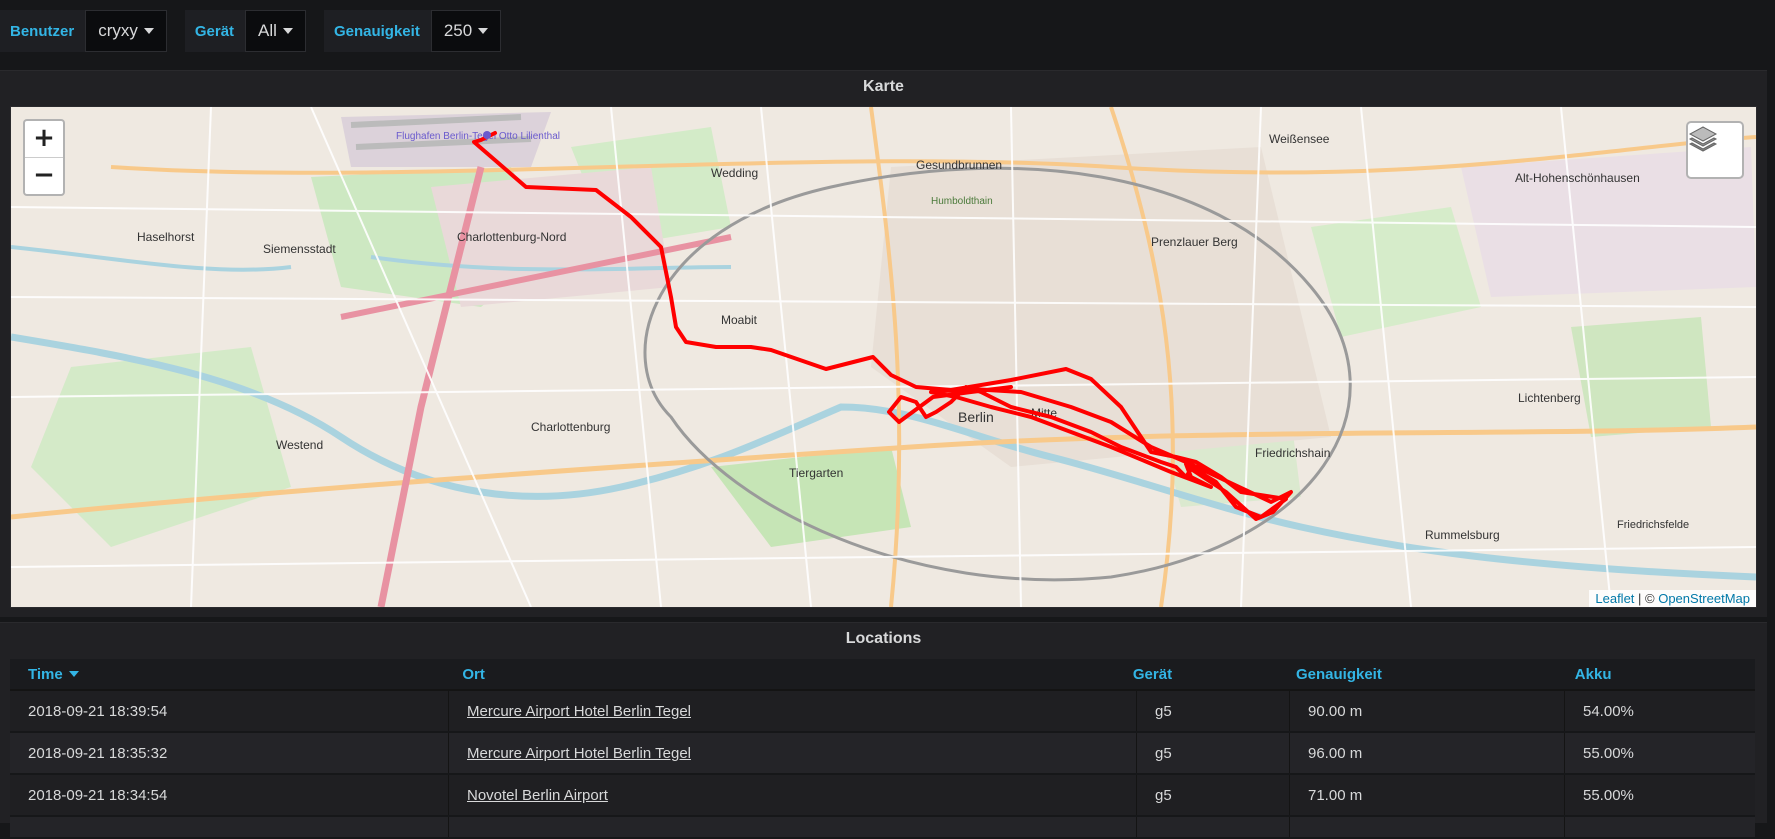  I want to click on variable-label: Gerät, so click(215, 31).